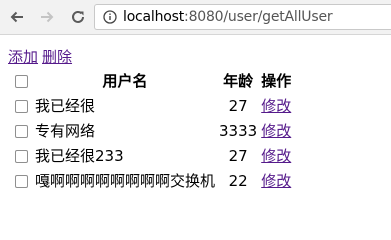  What do you see at coordinates (110, 17) in the screenshot?
I see `info-icon` at bounding box center [110, 17].